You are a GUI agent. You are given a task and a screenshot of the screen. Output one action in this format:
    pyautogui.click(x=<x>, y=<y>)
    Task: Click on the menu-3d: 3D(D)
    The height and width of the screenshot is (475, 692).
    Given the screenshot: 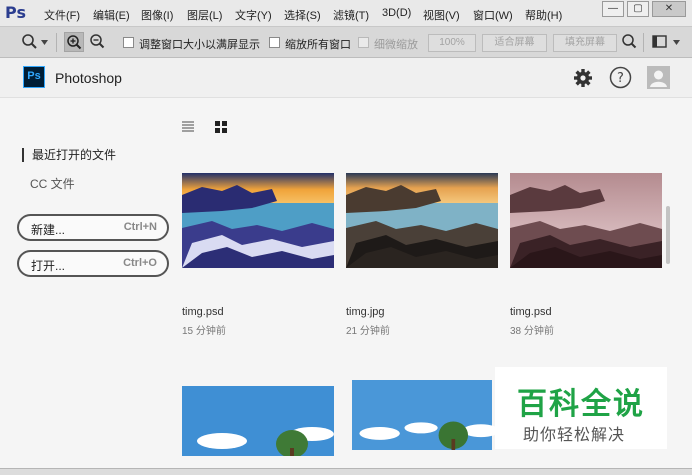 What is the action you would take?
    pyautogui.click(x=396, y=13)
    